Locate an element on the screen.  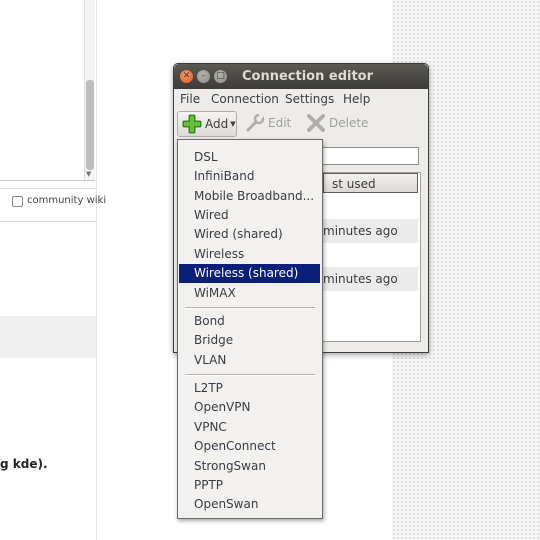
vertical-scrollbar: ▼ is located at coordinates (89, 90).